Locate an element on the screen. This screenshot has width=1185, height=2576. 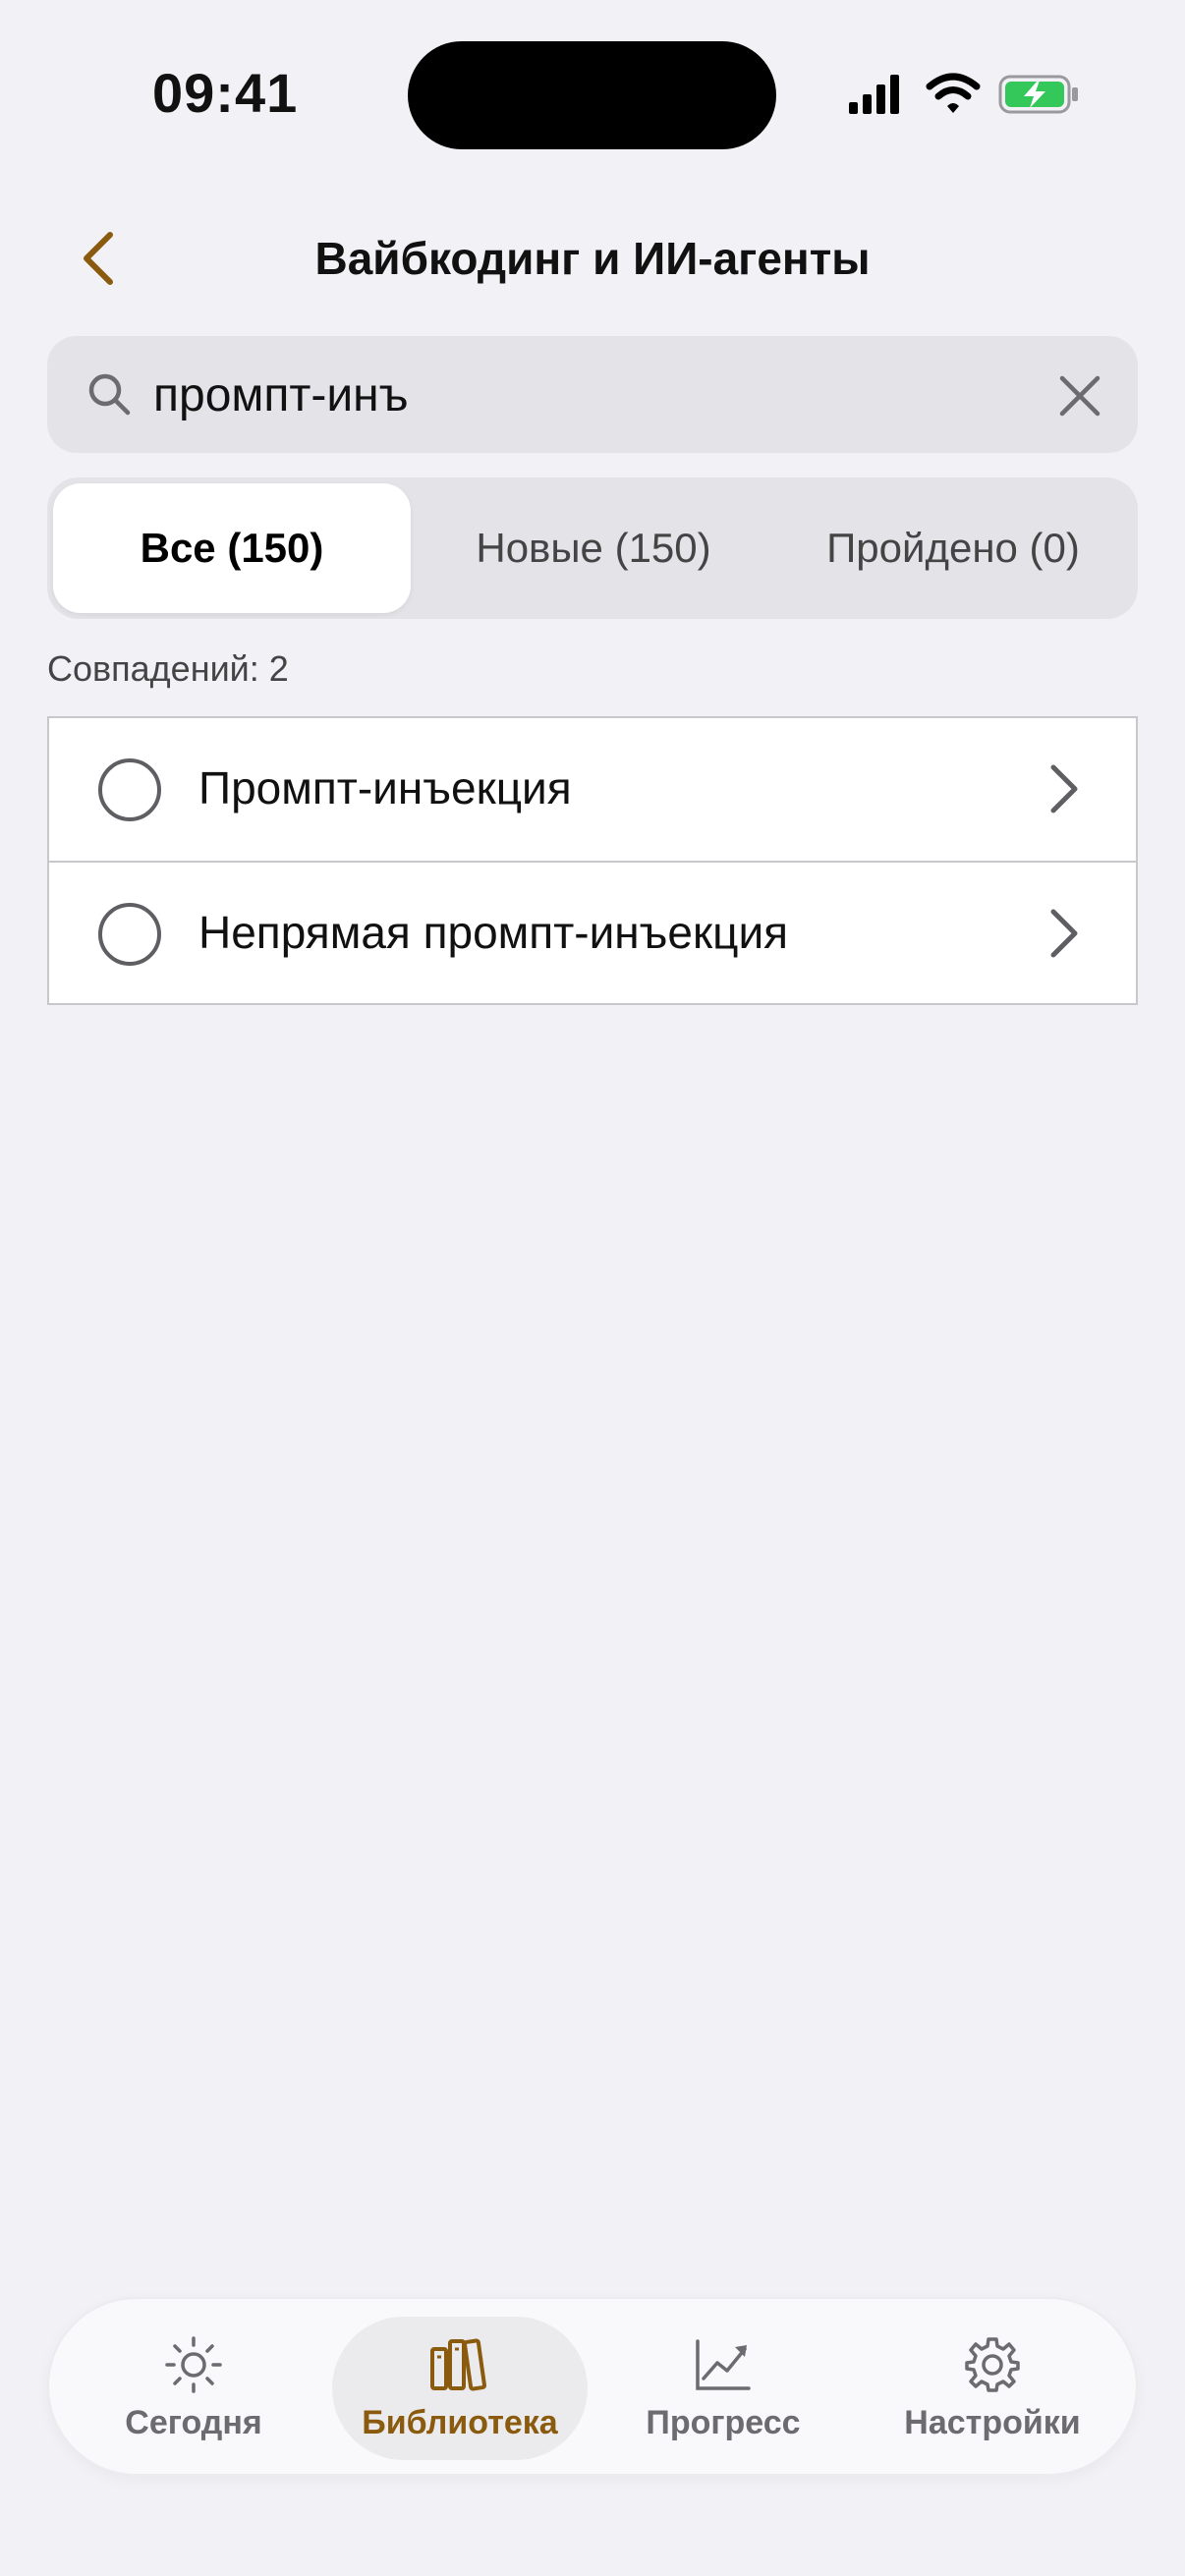
wifi-icon is located at coordinates (954, 93).